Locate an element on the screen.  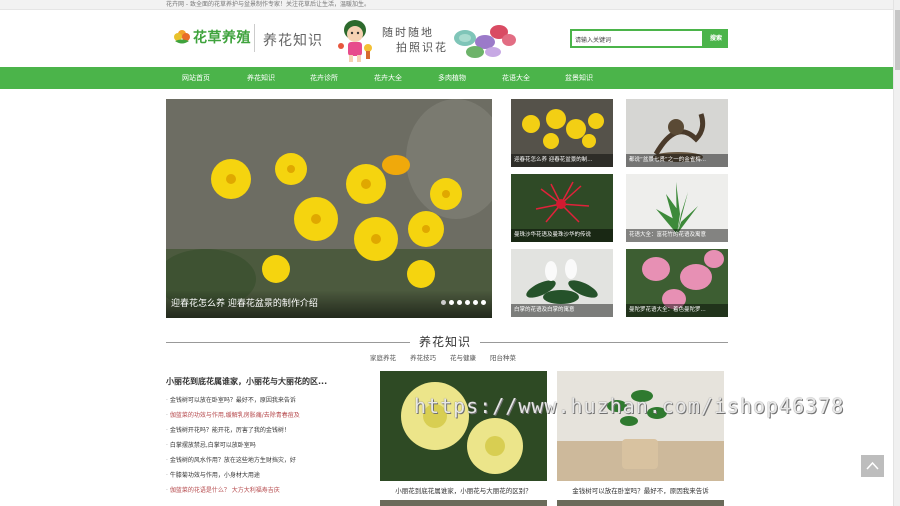
section-divider-left is located at coordinates (288, 342).